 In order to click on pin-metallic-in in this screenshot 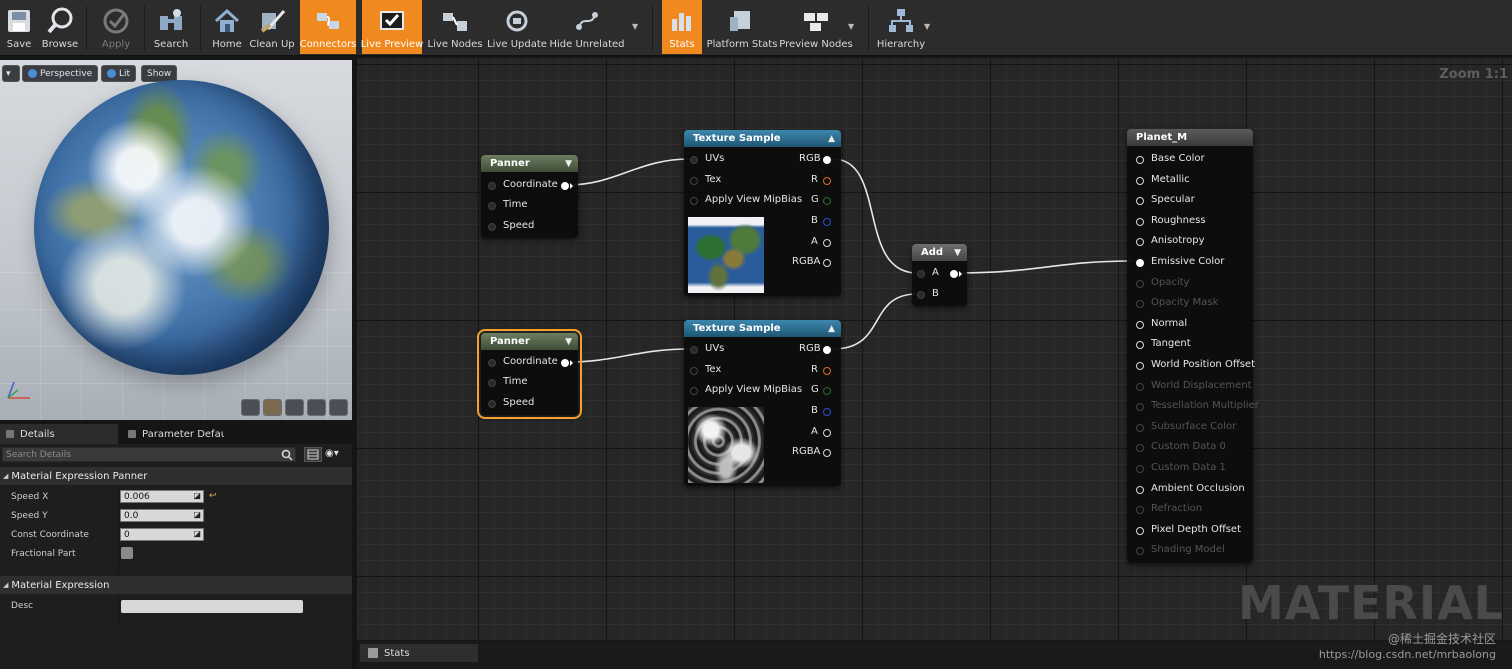, I will do `click(1140, 180)`.